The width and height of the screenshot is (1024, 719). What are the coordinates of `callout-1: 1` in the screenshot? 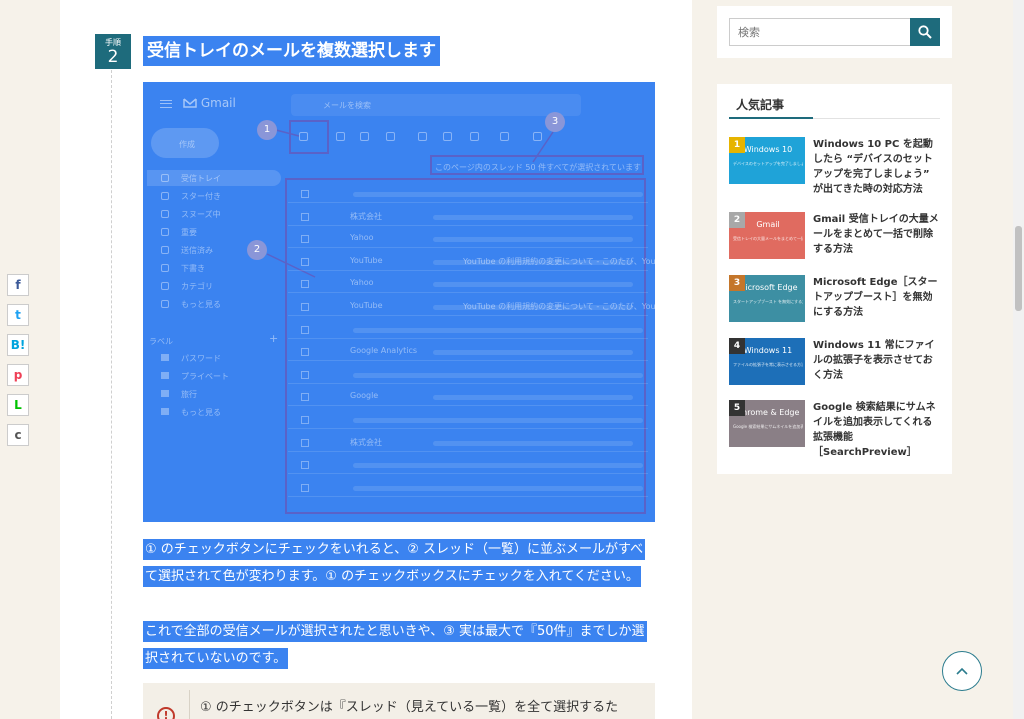 It's located at (267, 130).